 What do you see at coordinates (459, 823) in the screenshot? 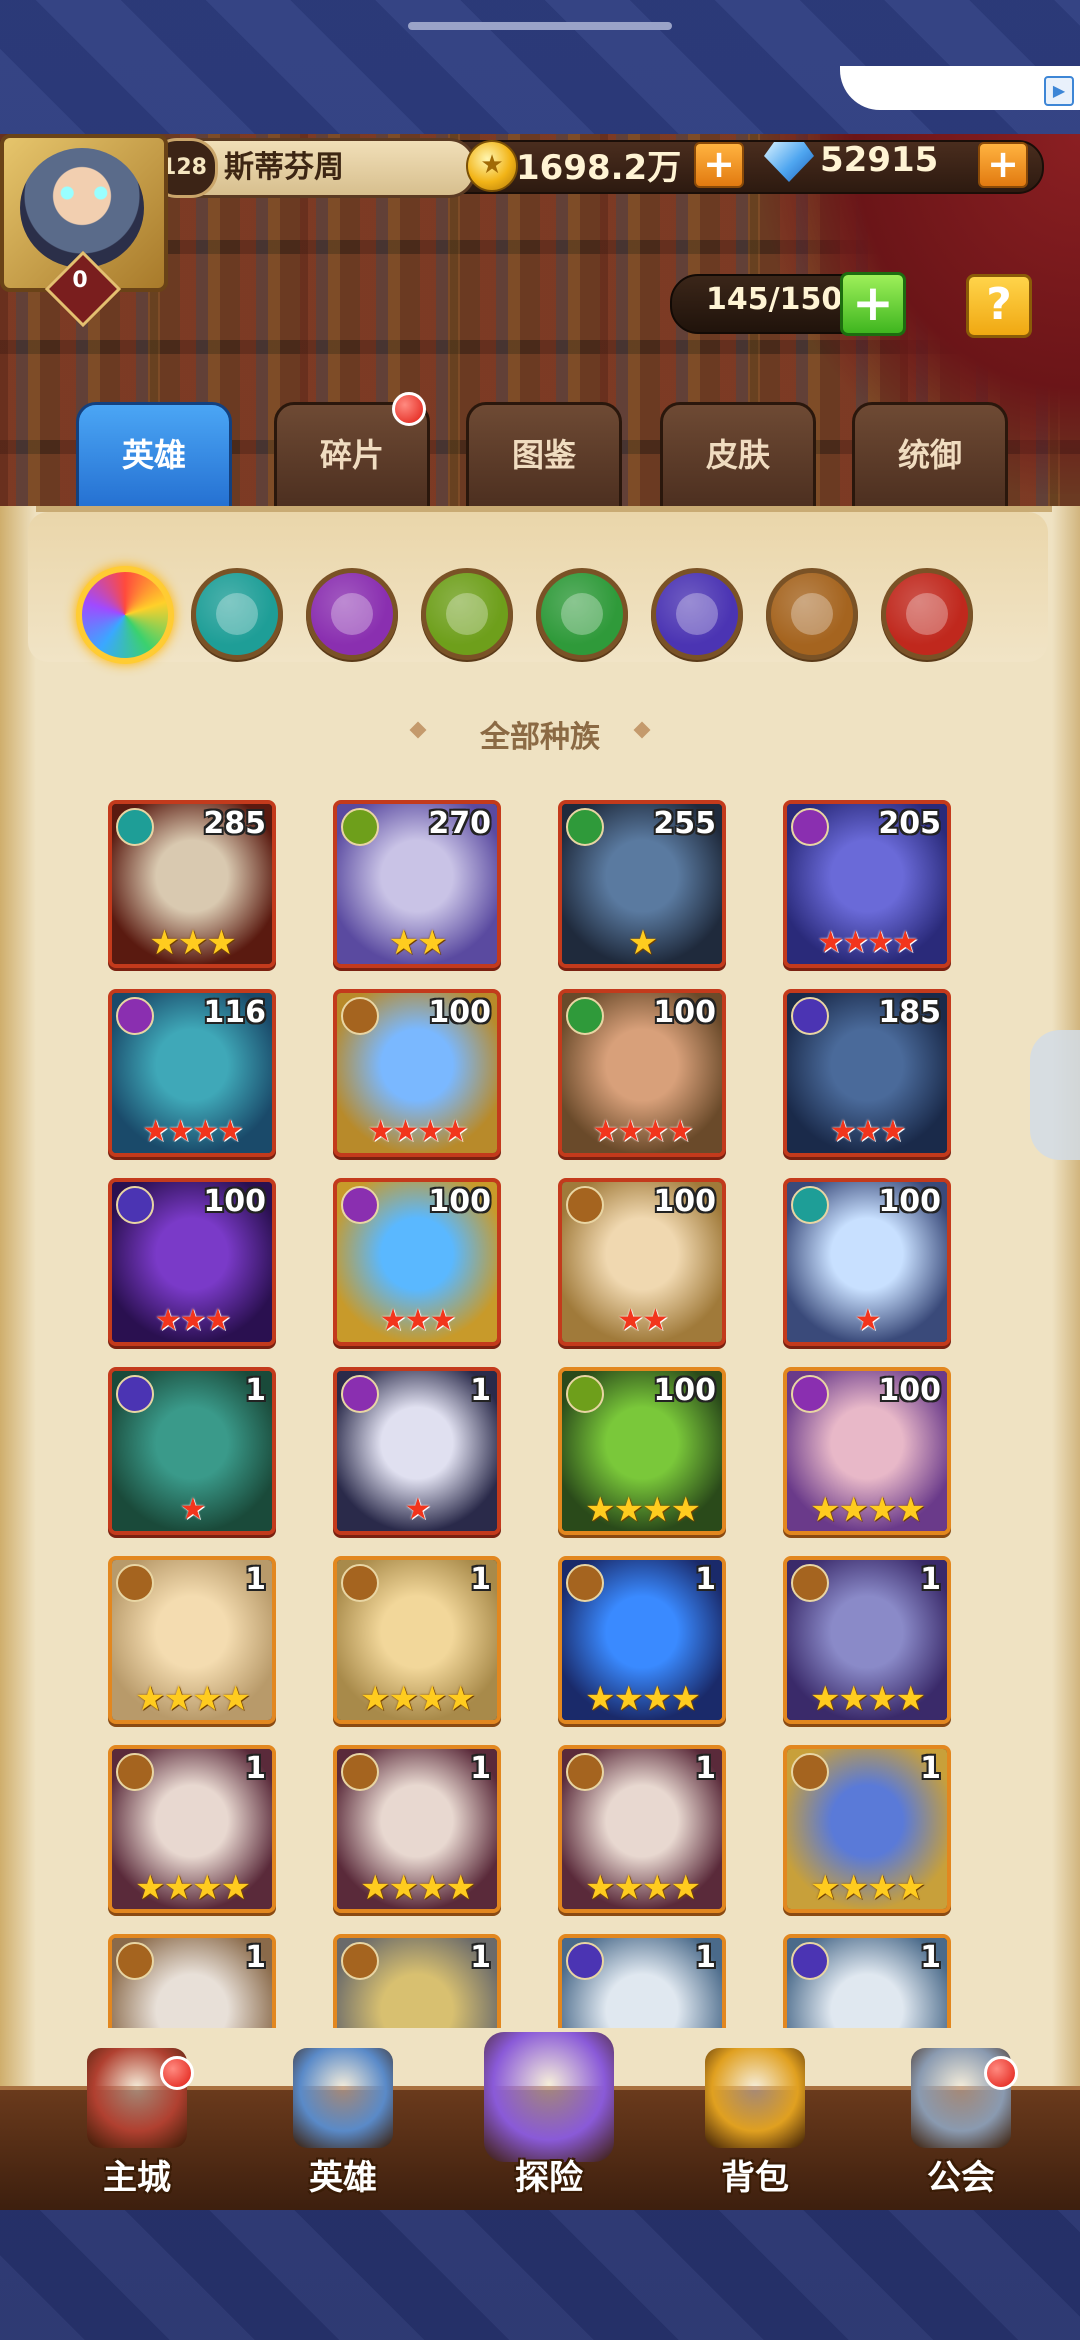
I see `hero-level: 270` at bounding box center [459, 823].